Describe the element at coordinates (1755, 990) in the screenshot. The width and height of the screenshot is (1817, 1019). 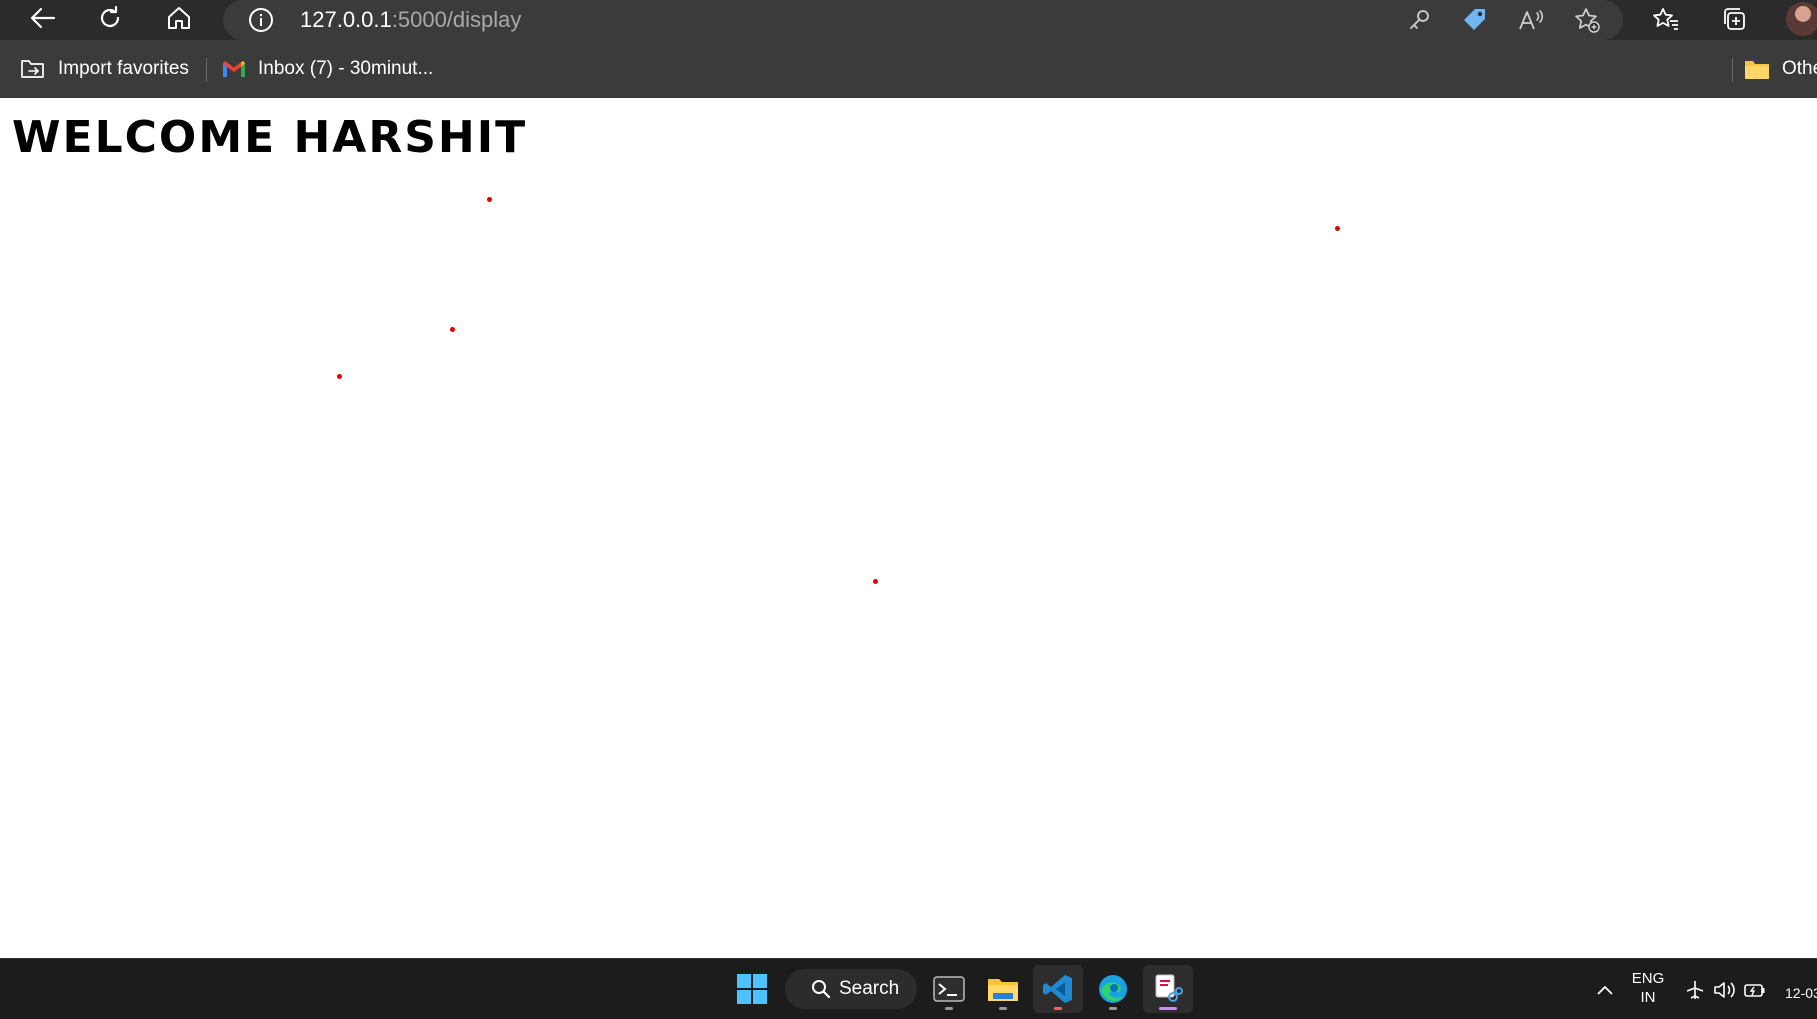
I see `battery-icon` at that location.